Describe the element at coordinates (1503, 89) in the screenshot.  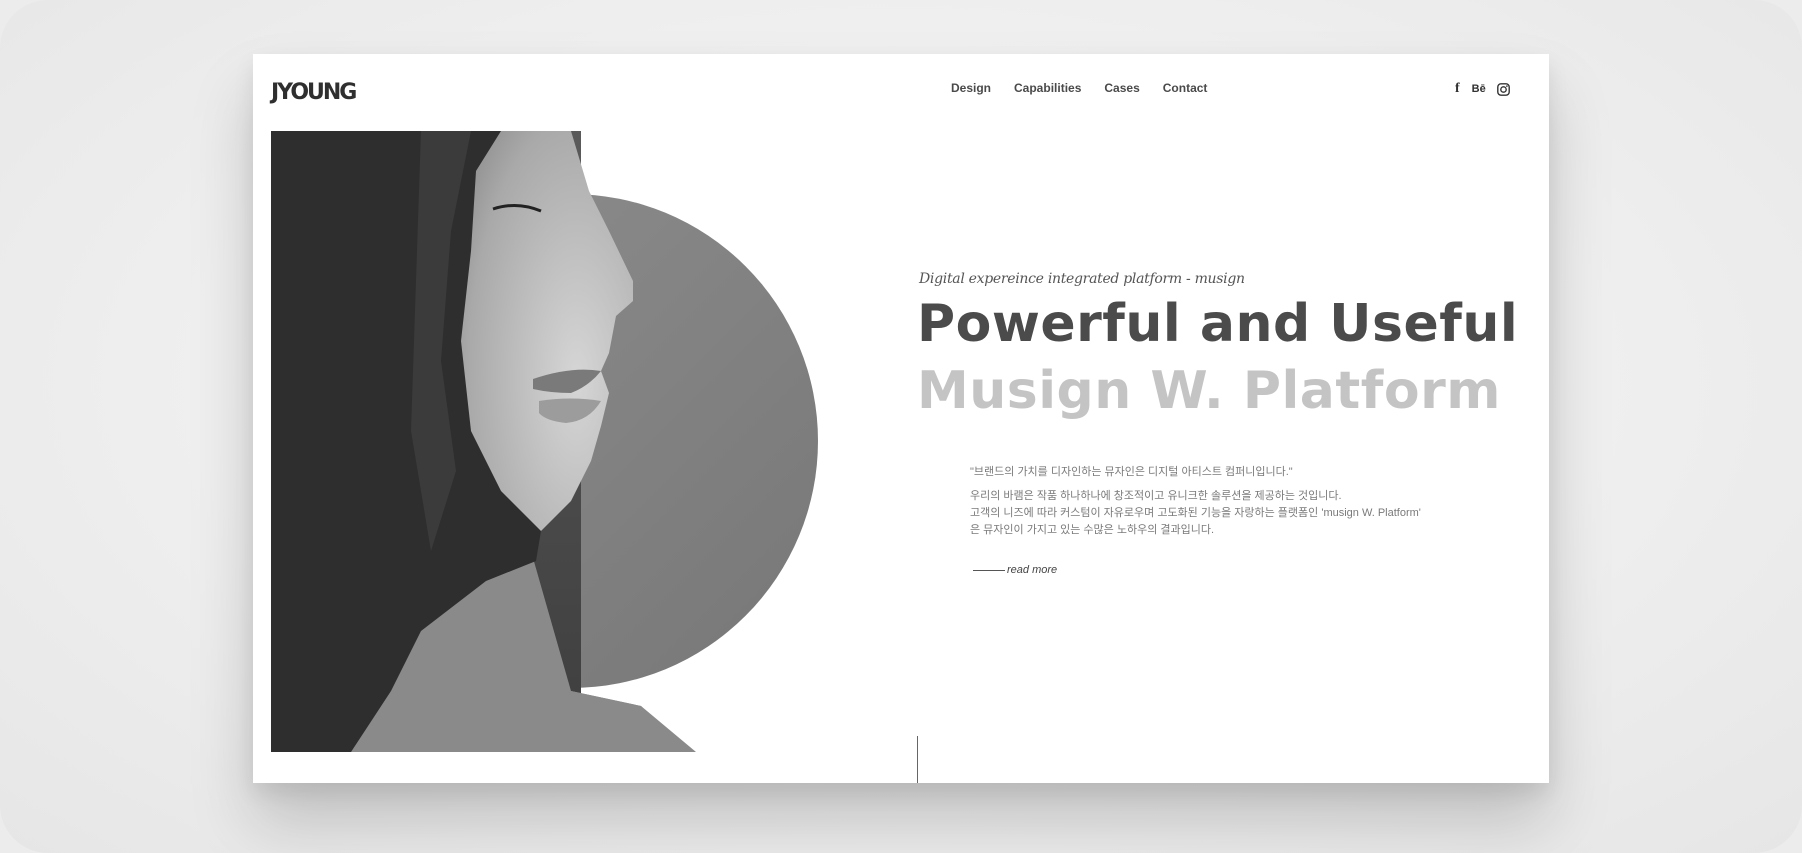
I see `instagram-icon` at that location.